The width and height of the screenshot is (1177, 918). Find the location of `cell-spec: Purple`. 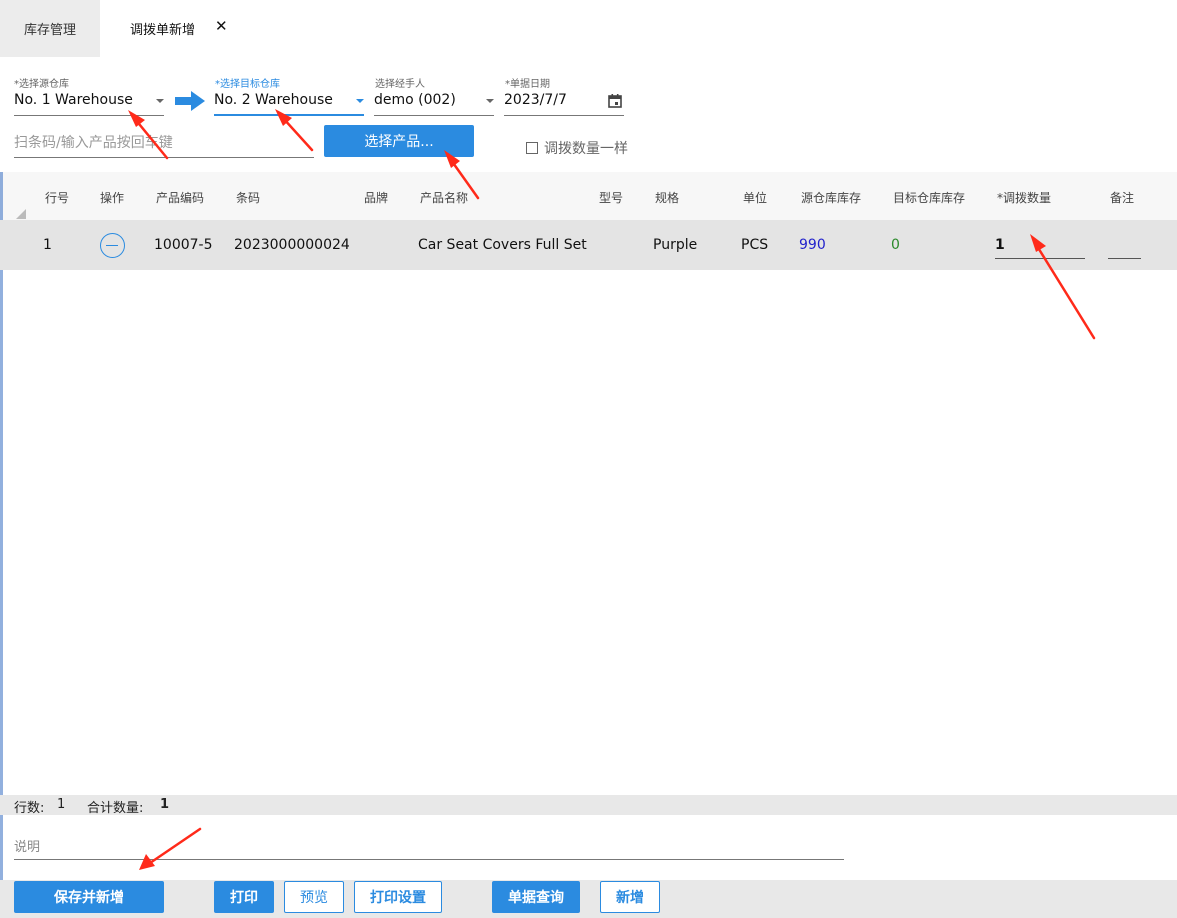

cell-spec: Purple is located at coordinates (675, 245).